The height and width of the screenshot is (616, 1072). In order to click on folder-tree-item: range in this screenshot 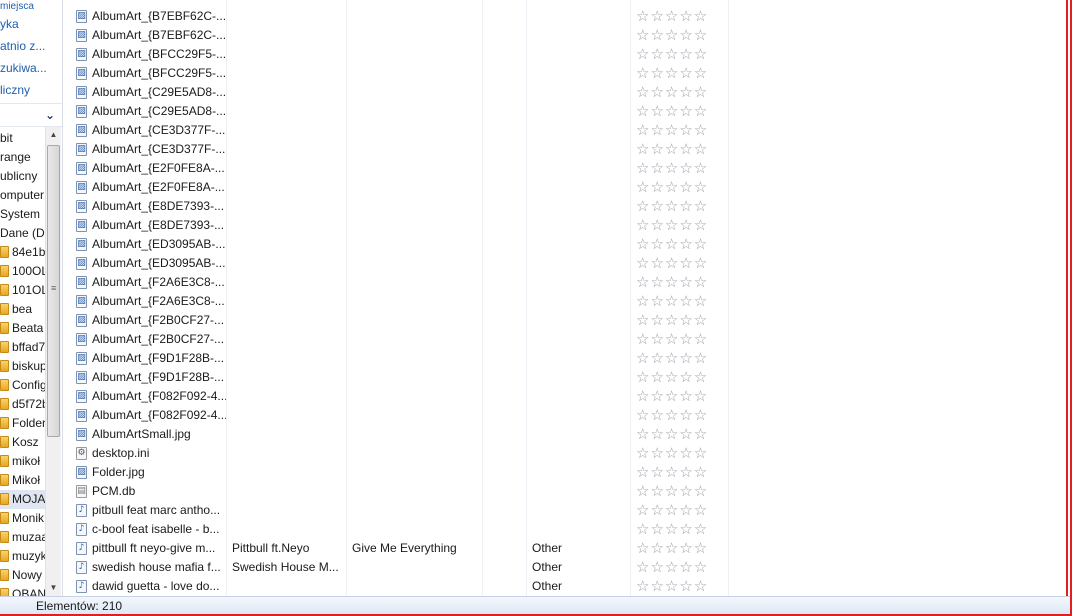, I will do `click(22, 157)`.